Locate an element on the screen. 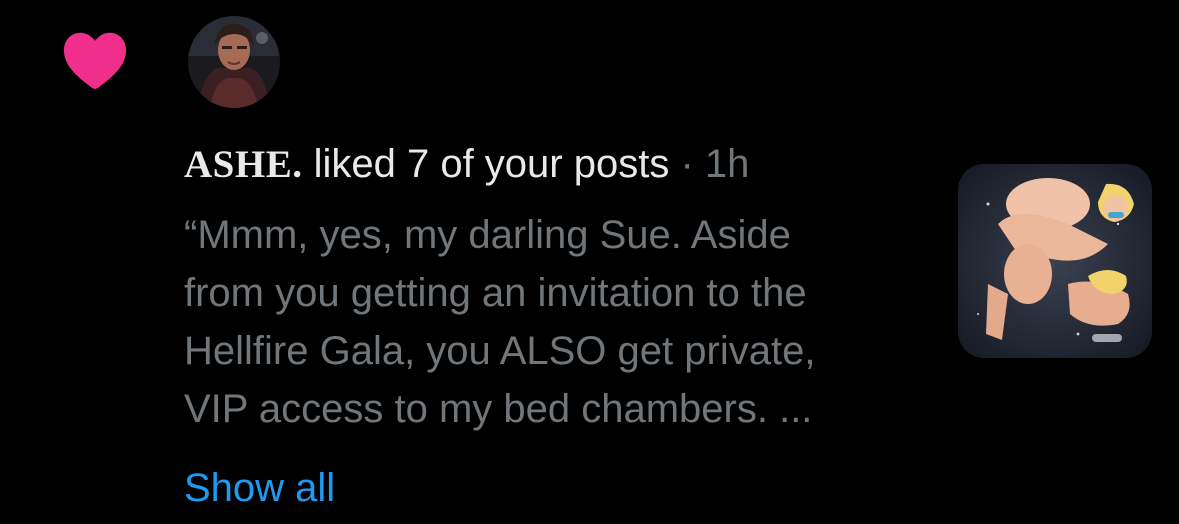 This screenshot has height=524, width=1179. avatar is located at coordinates (234, 62).